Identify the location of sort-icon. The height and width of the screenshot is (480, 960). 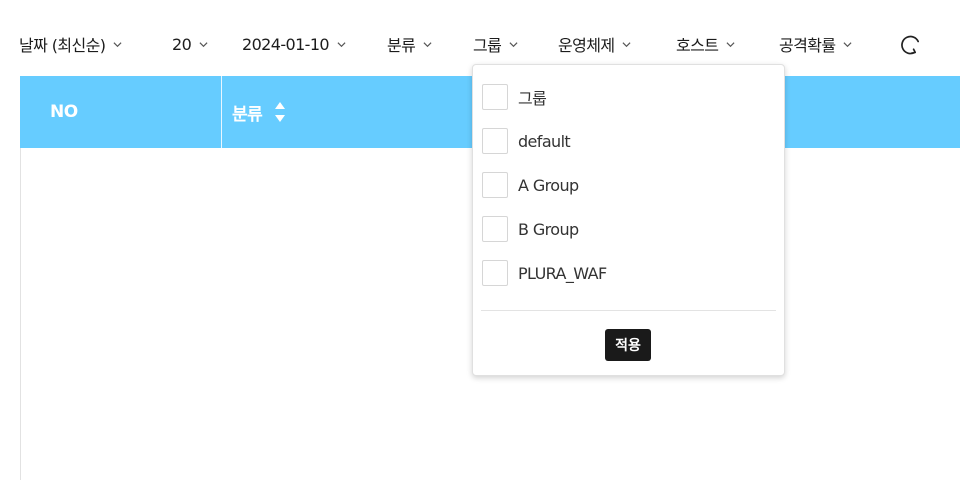
(280, 112).